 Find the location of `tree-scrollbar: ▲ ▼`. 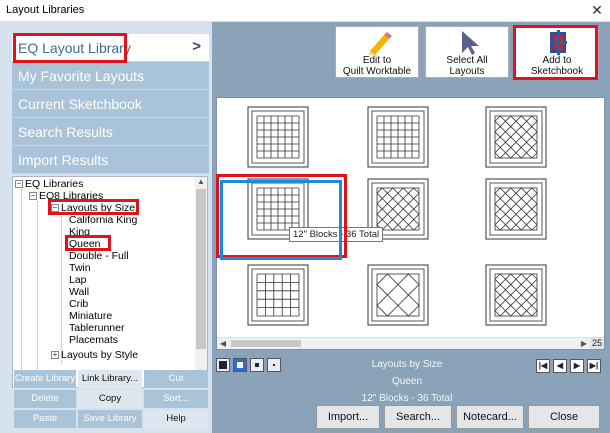

tree-scrollbar: ▲ ▼ is located at coordinates (201, 282).